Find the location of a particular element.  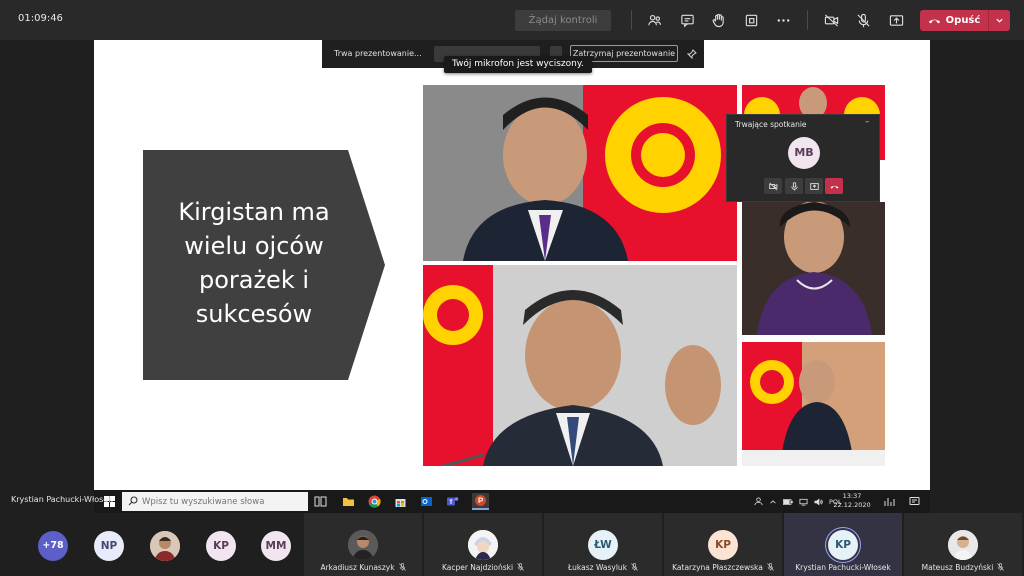

leave-button: Opuść is located at coordinates (965, 20).